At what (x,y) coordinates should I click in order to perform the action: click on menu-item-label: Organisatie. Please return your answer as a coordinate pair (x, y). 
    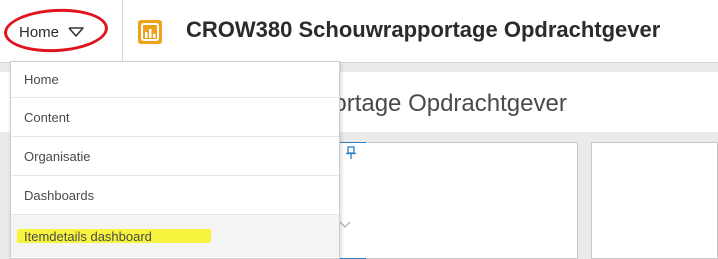
    Looking at the image, I should click on (57, 156).